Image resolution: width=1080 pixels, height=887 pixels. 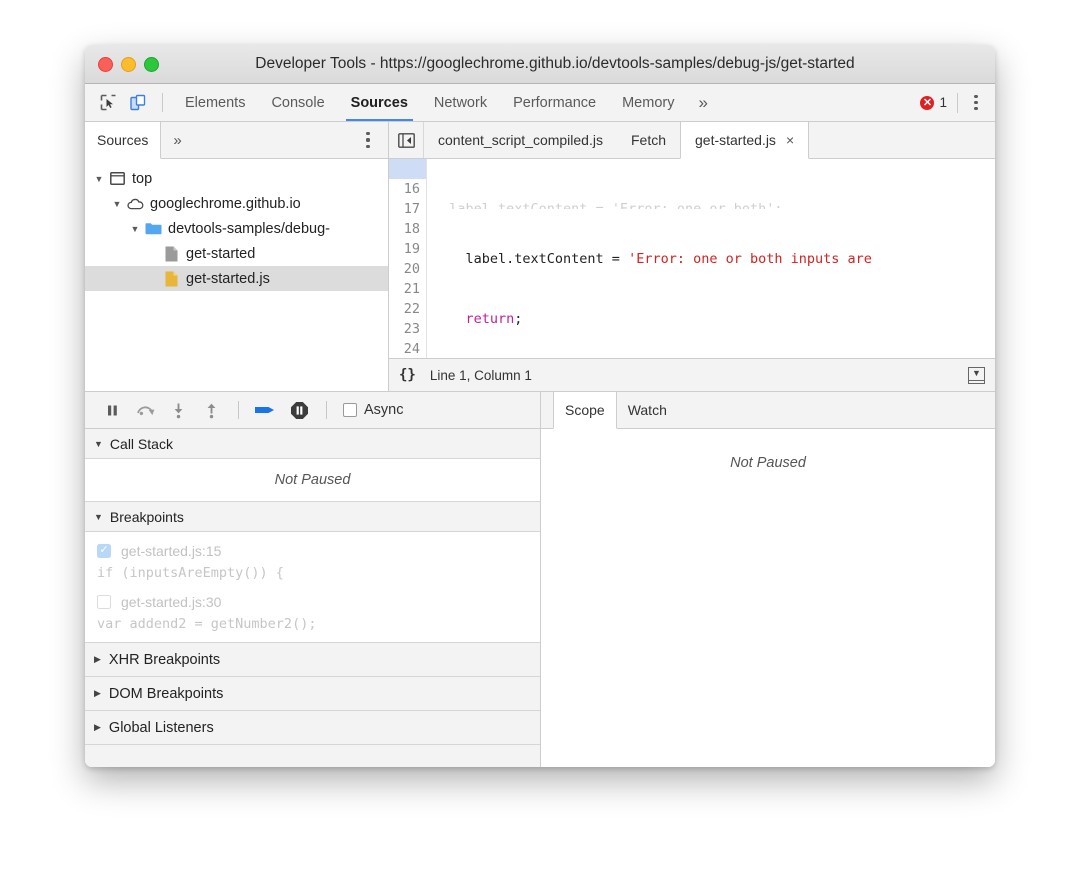 I want to click on resume-script-execution-button, so click(x=112, y=410).